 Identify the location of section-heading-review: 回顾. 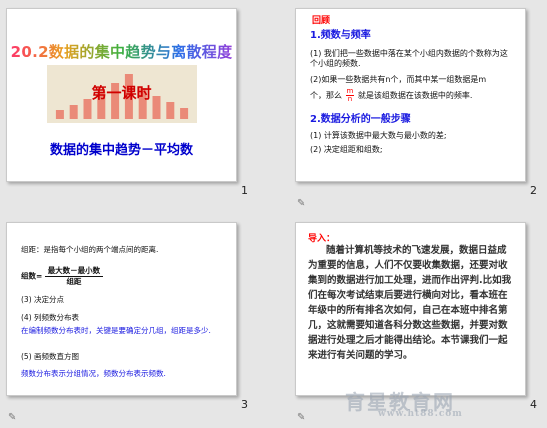
(321, 21).